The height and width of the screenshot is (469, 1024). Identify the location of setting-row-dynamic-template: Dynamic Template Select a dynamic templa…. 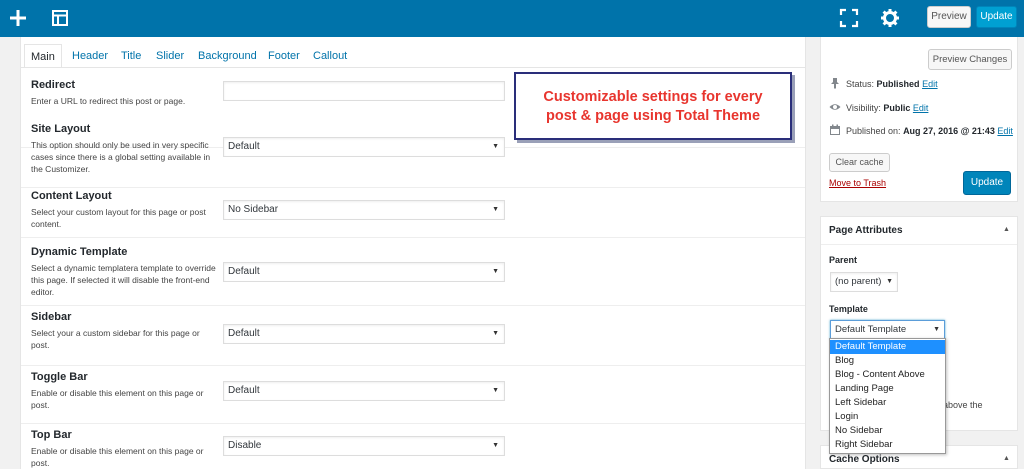
(413, 272).